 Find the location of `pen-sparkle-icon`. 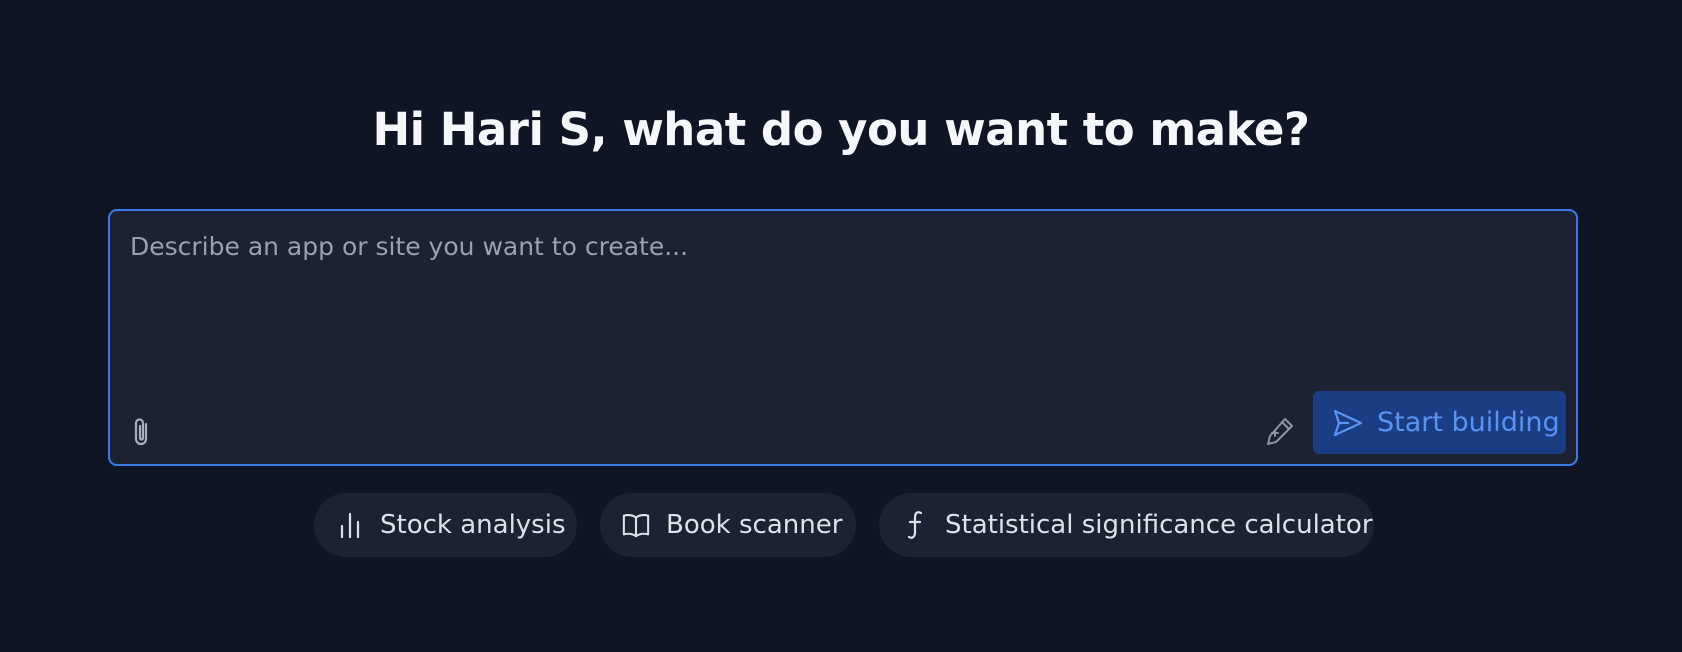

pen-sparkle-icon is located at coordinates (1280, 431).